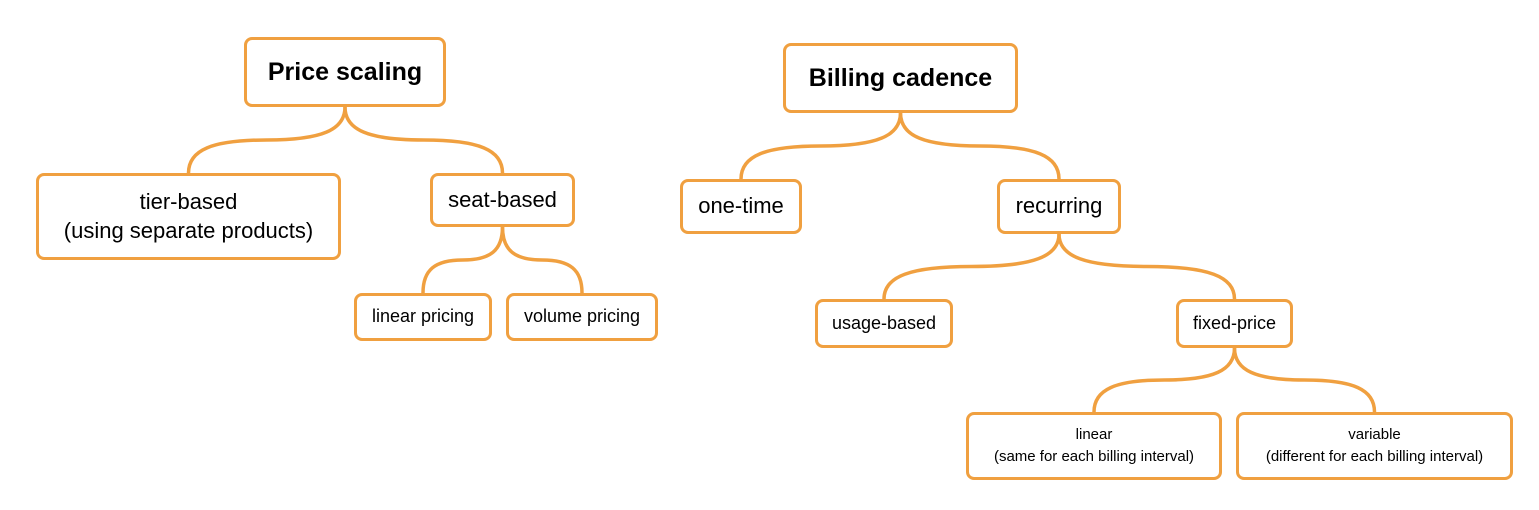 Image resolution: width=1539 pixels, height=510 pixels. I want to click on node-label: volume pricing, so click(582, 316).